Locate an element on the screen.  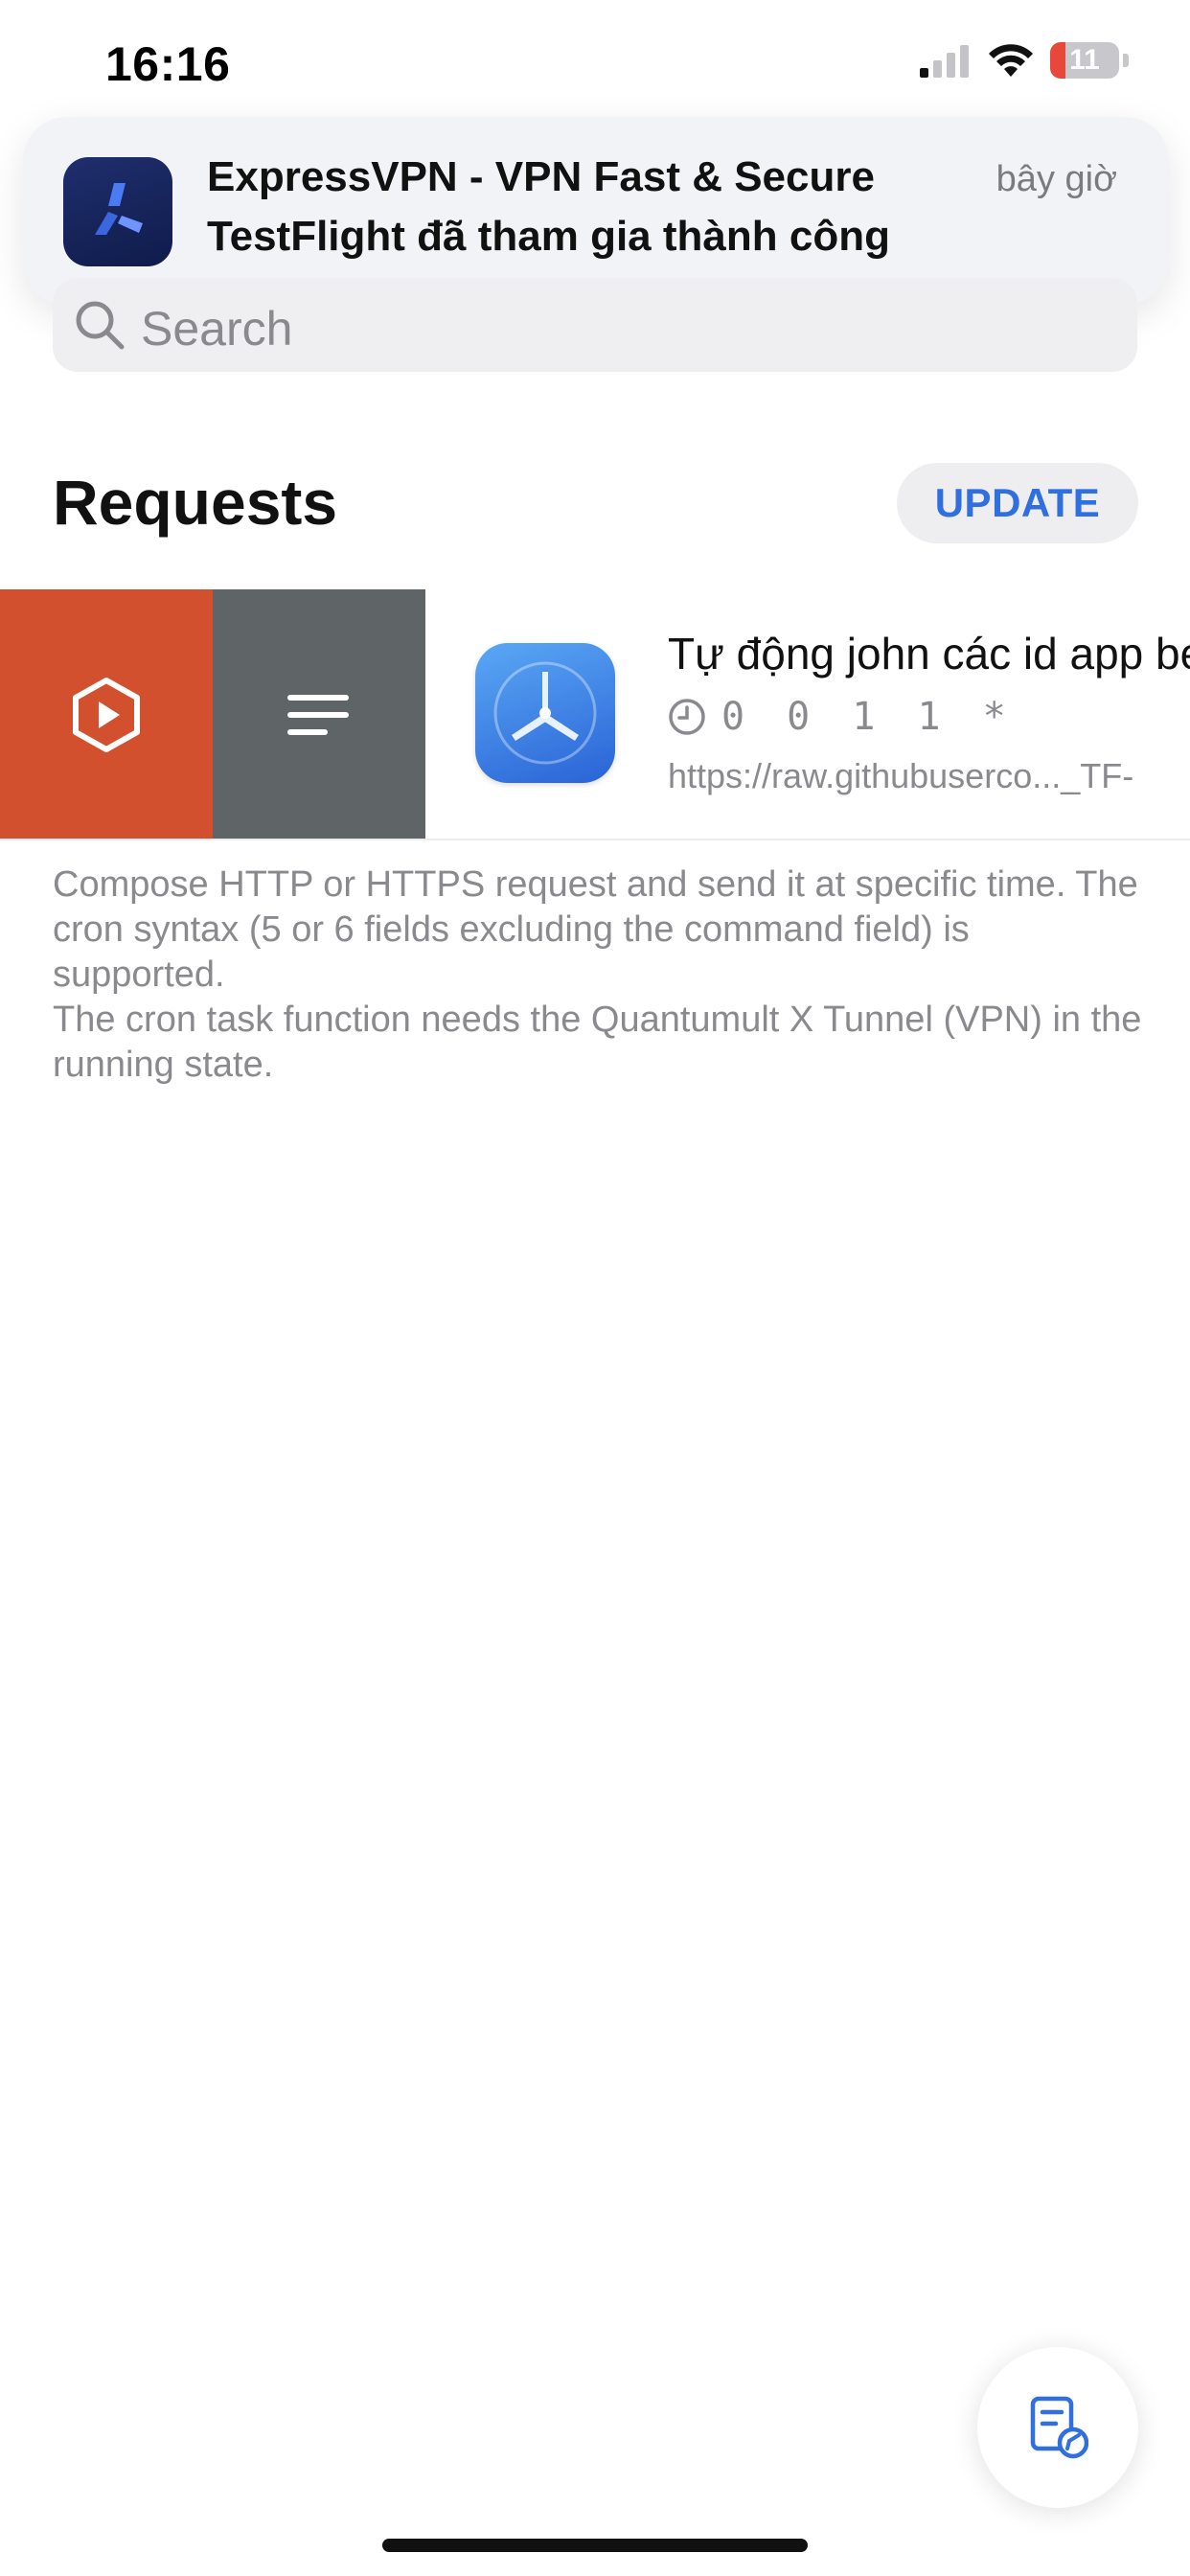
request-title: Tự động john các id app be is located at coordinates (929, 653).